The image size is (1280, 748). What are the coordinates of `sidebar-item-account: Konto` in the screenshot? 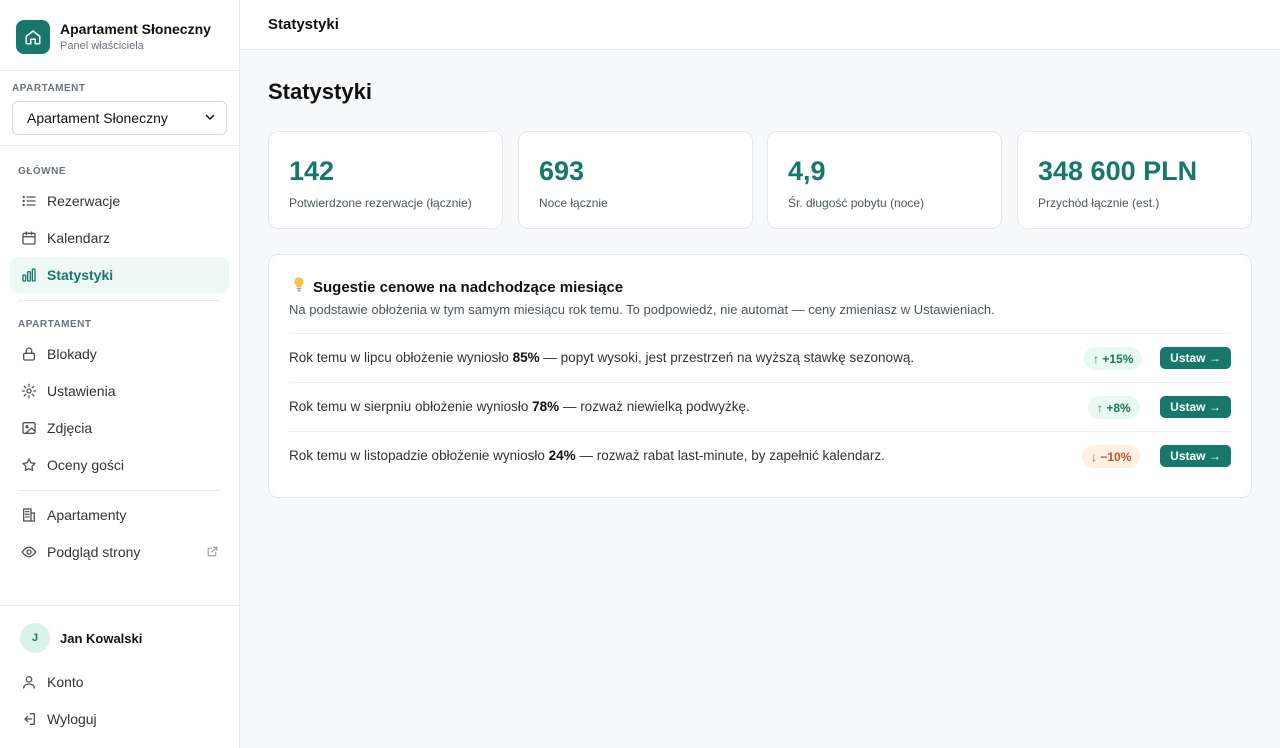 It's located at (119, 682).